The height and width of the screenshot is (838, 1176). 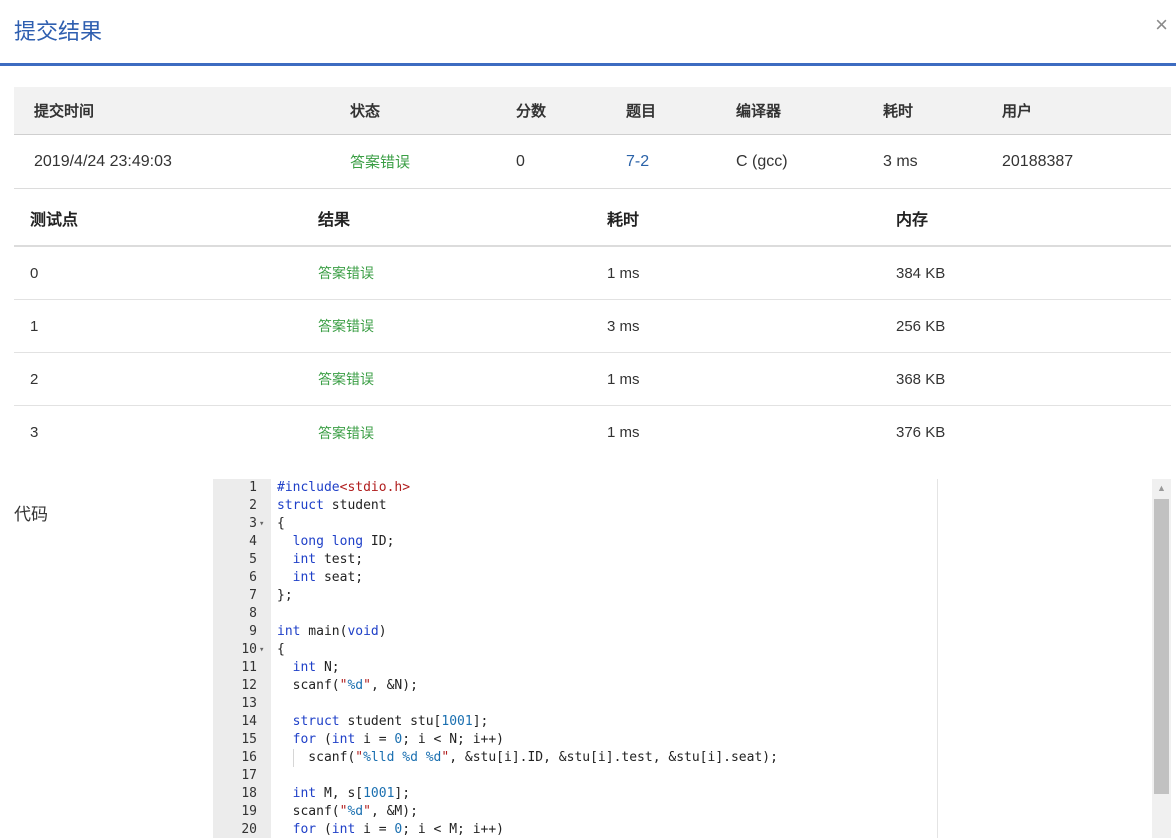 I want to click on header-compiler: 编译器, so click(x=759, y=111).